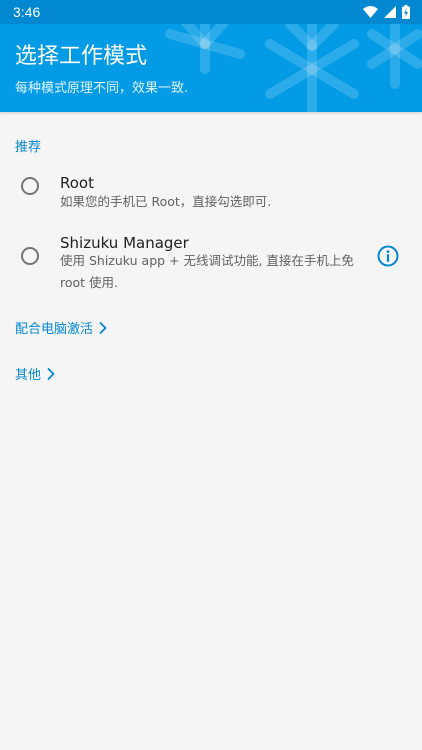 The image size is (422, 750). I want to click on battery-icon, so click(406, 12).